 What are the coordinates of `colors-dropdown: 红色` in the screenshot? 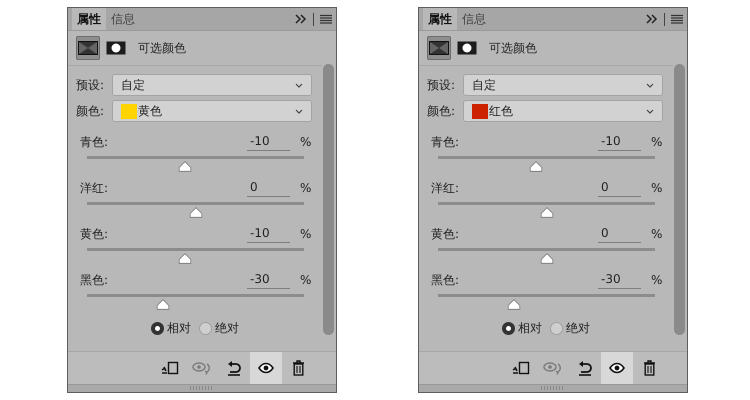 It's located at (563, 111).